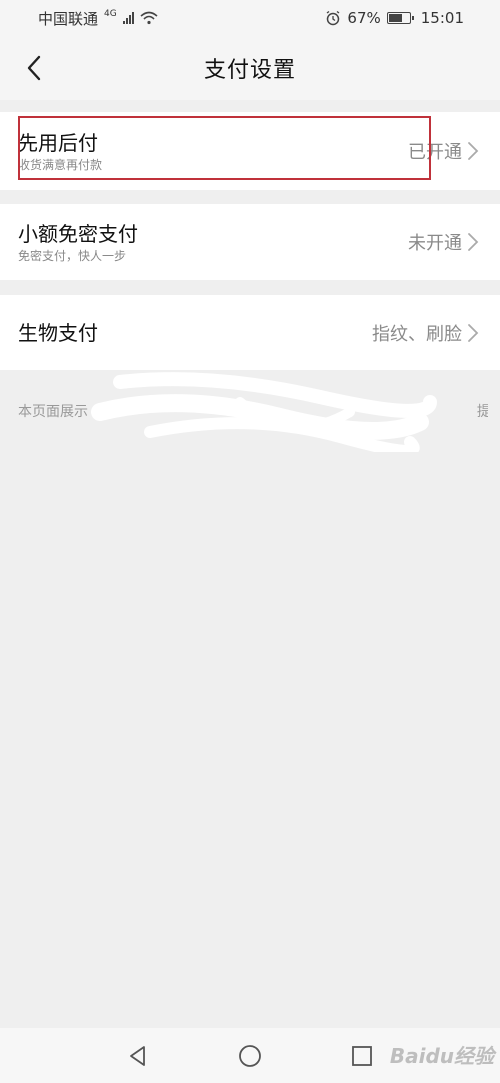 This screenshot has height=1083, width=500. I want to click on battery-fill, so click(395, 18).